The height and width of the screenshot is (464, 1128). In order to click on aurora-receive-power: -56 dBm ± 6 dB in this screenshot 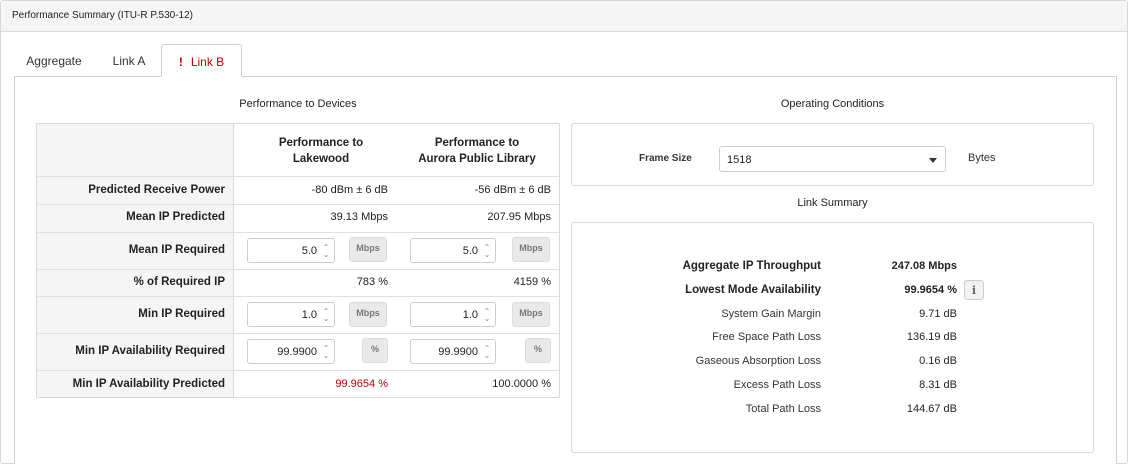, I will do `click(512, 190)`.